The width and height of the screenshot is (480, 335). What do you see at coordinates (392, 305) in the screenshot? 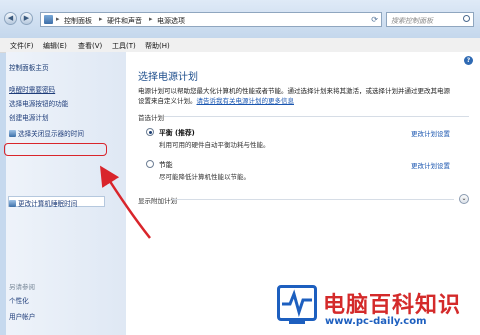
I see `watermark-brand: 电脑百科知识` at bounding box center [392, 305].